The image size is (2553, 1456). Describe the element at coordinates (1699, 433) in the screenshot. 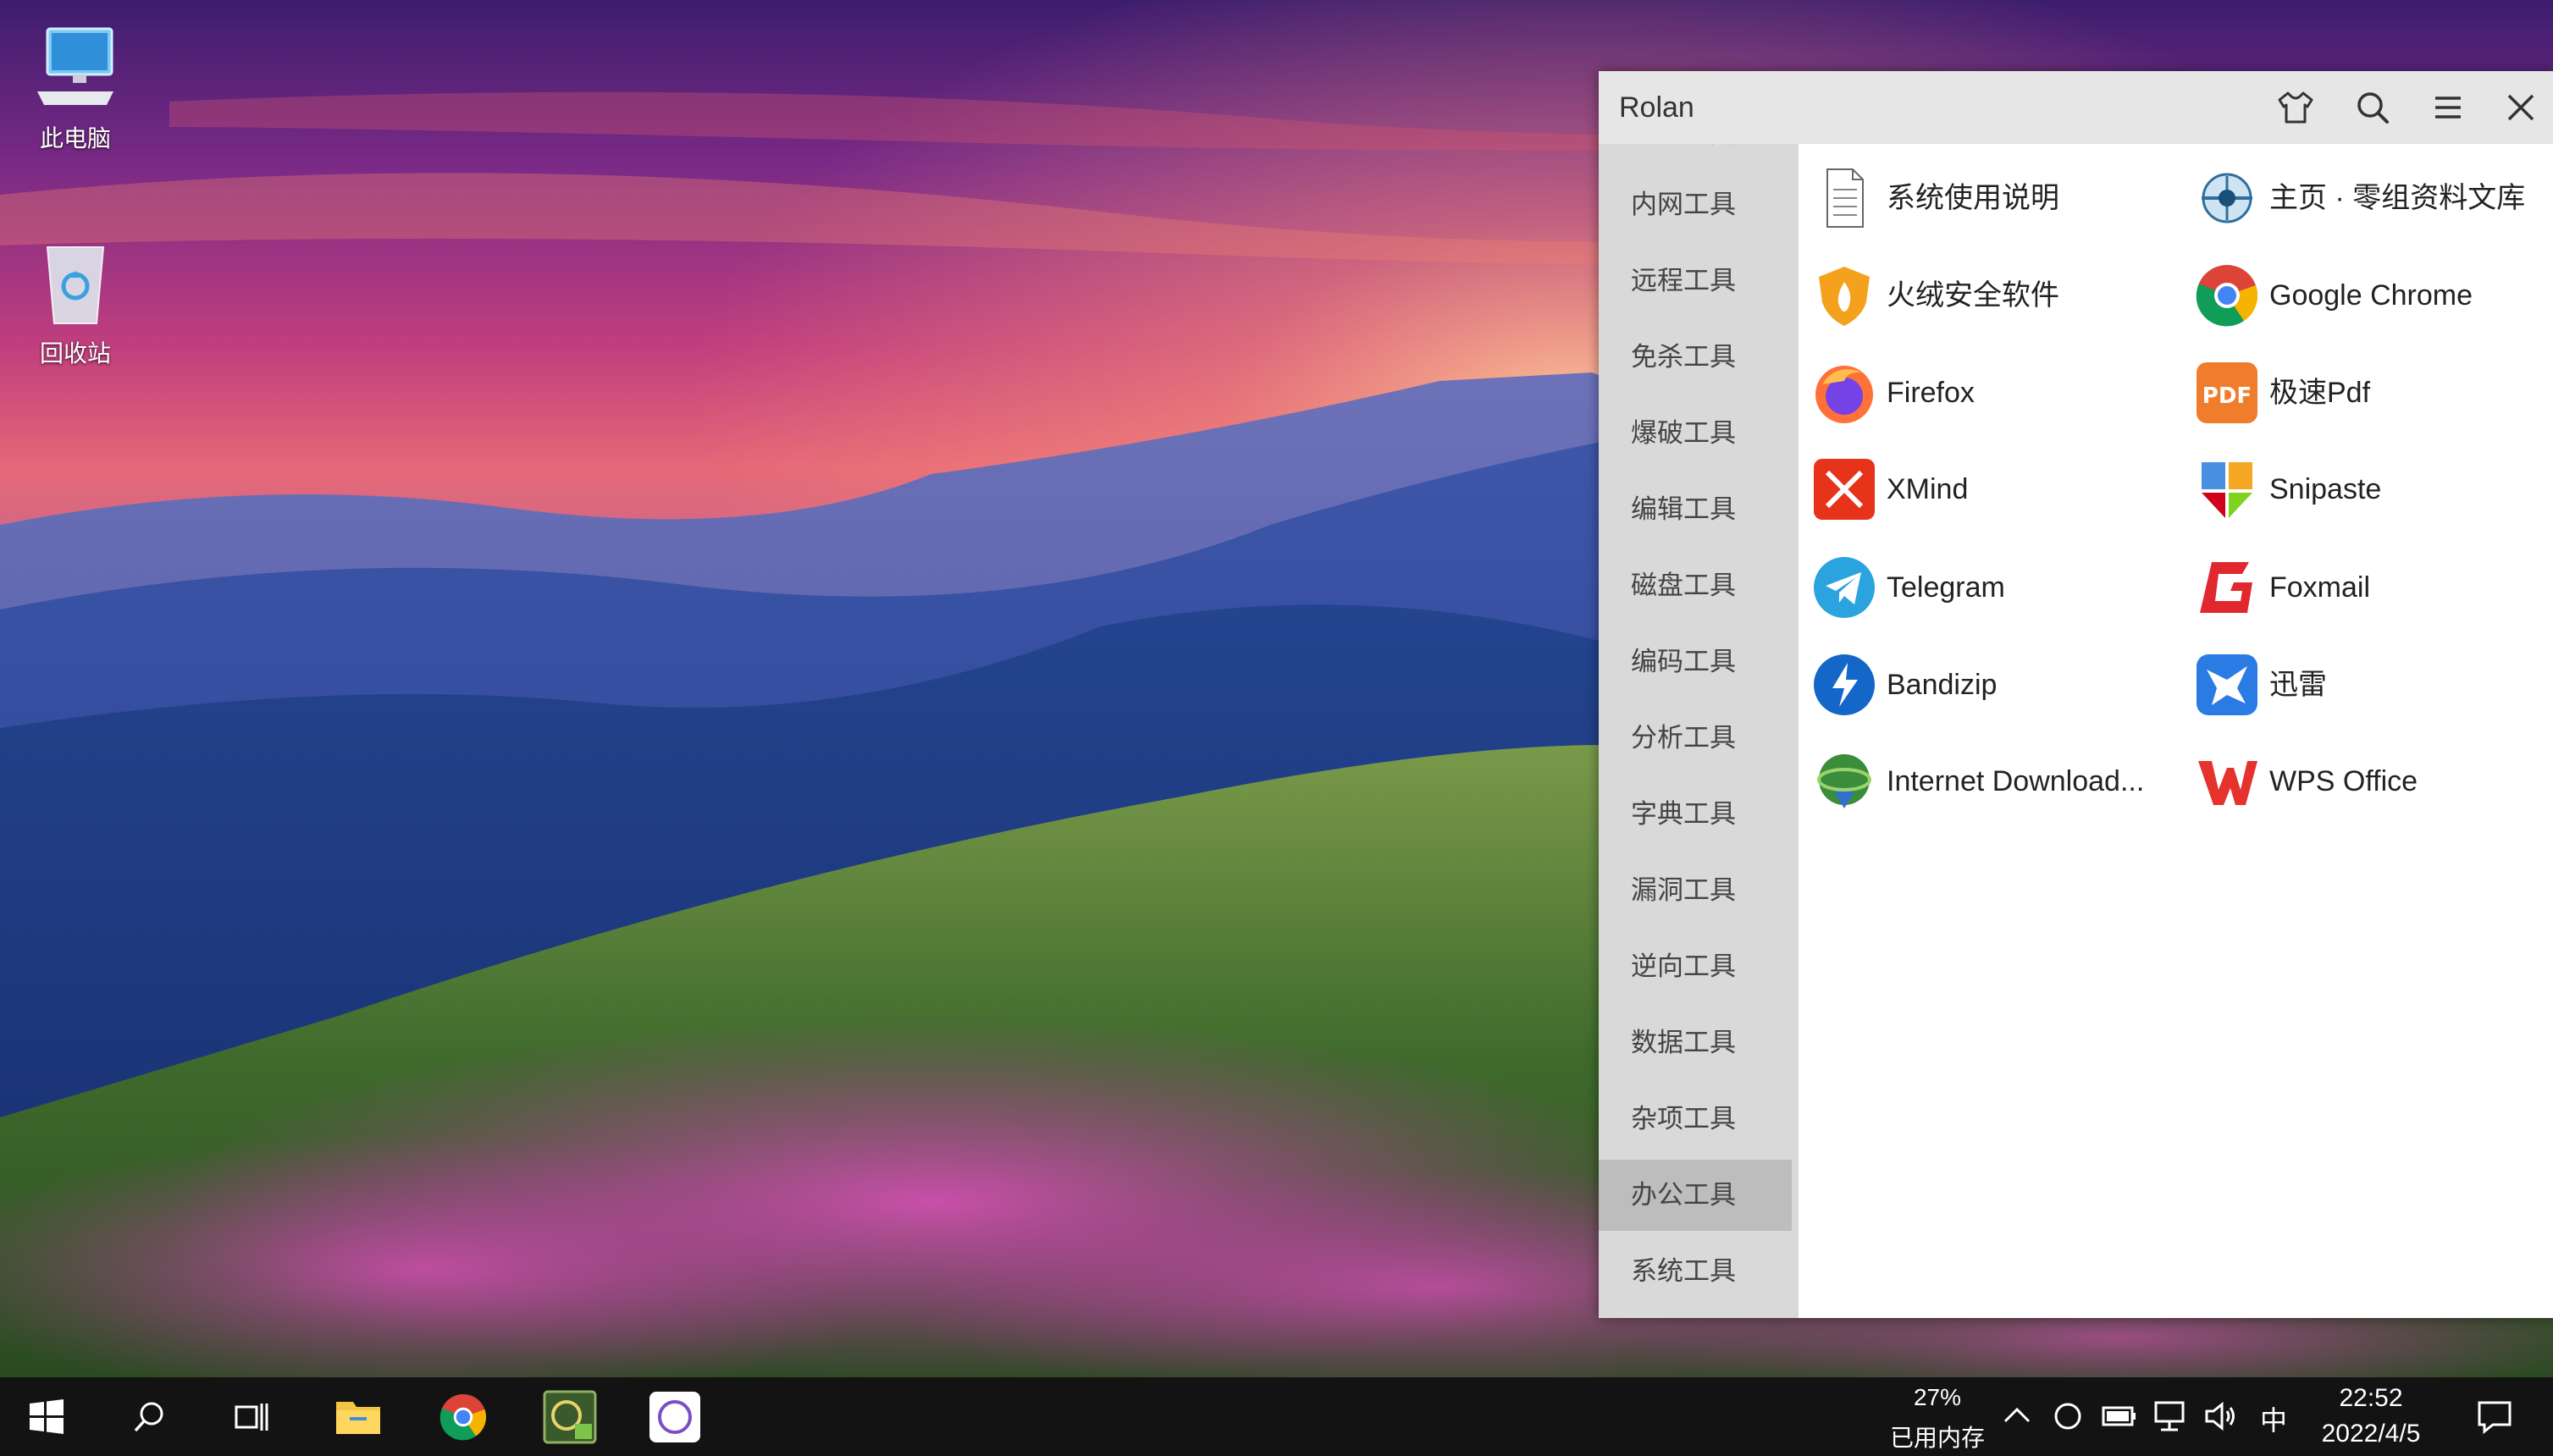

I see `category-item: 爆破工具` at that location.